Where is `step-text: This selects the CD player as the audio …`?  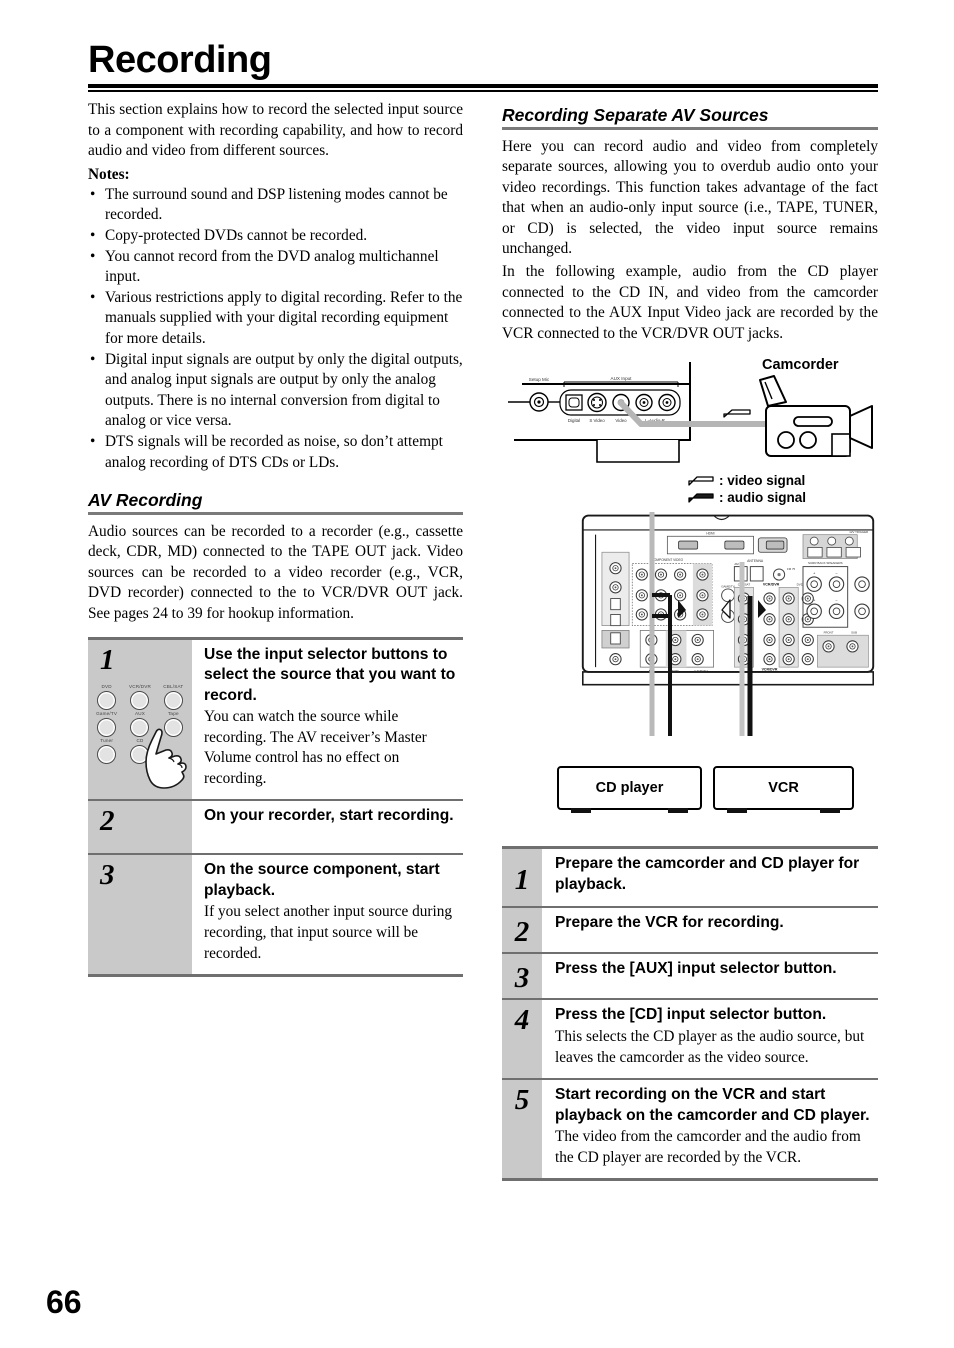
step-text: This selects the CD player as the audio … is located at coordinates (710, 1046).